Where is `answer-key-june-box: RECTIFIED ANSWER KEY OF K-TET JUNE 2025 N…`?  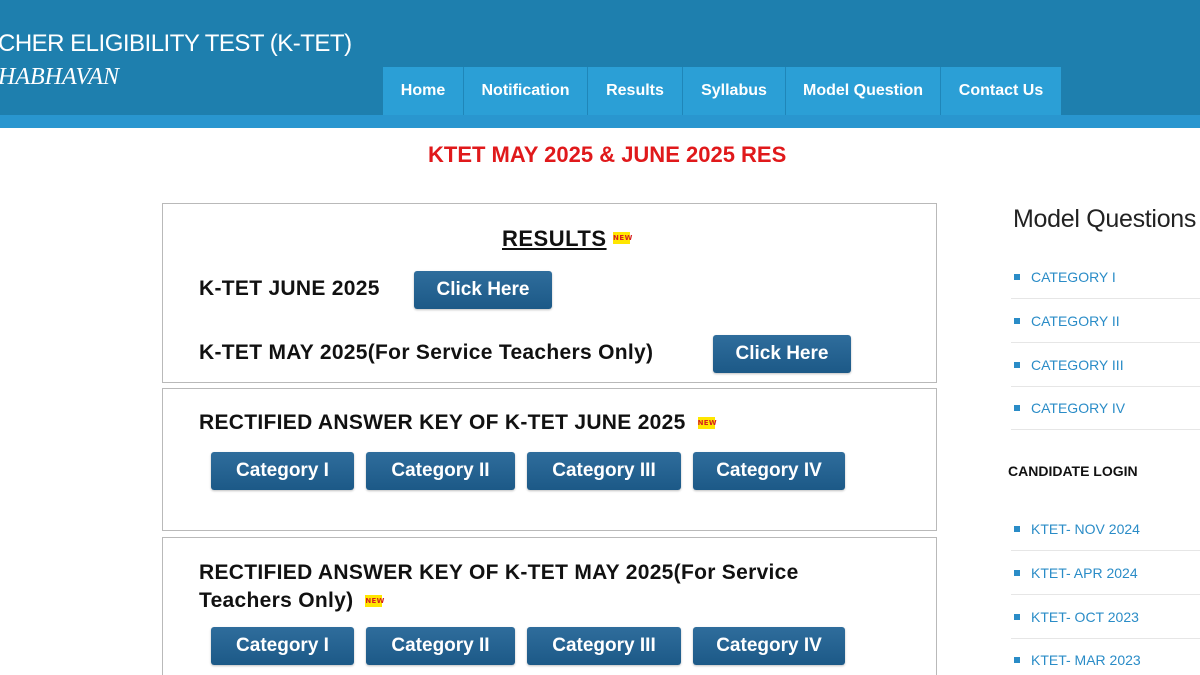 answer-key-june-box: RECTIFIED ANSWER KEY OF K-TET JUNE 2025 N… is located at coordinates (549, 459).